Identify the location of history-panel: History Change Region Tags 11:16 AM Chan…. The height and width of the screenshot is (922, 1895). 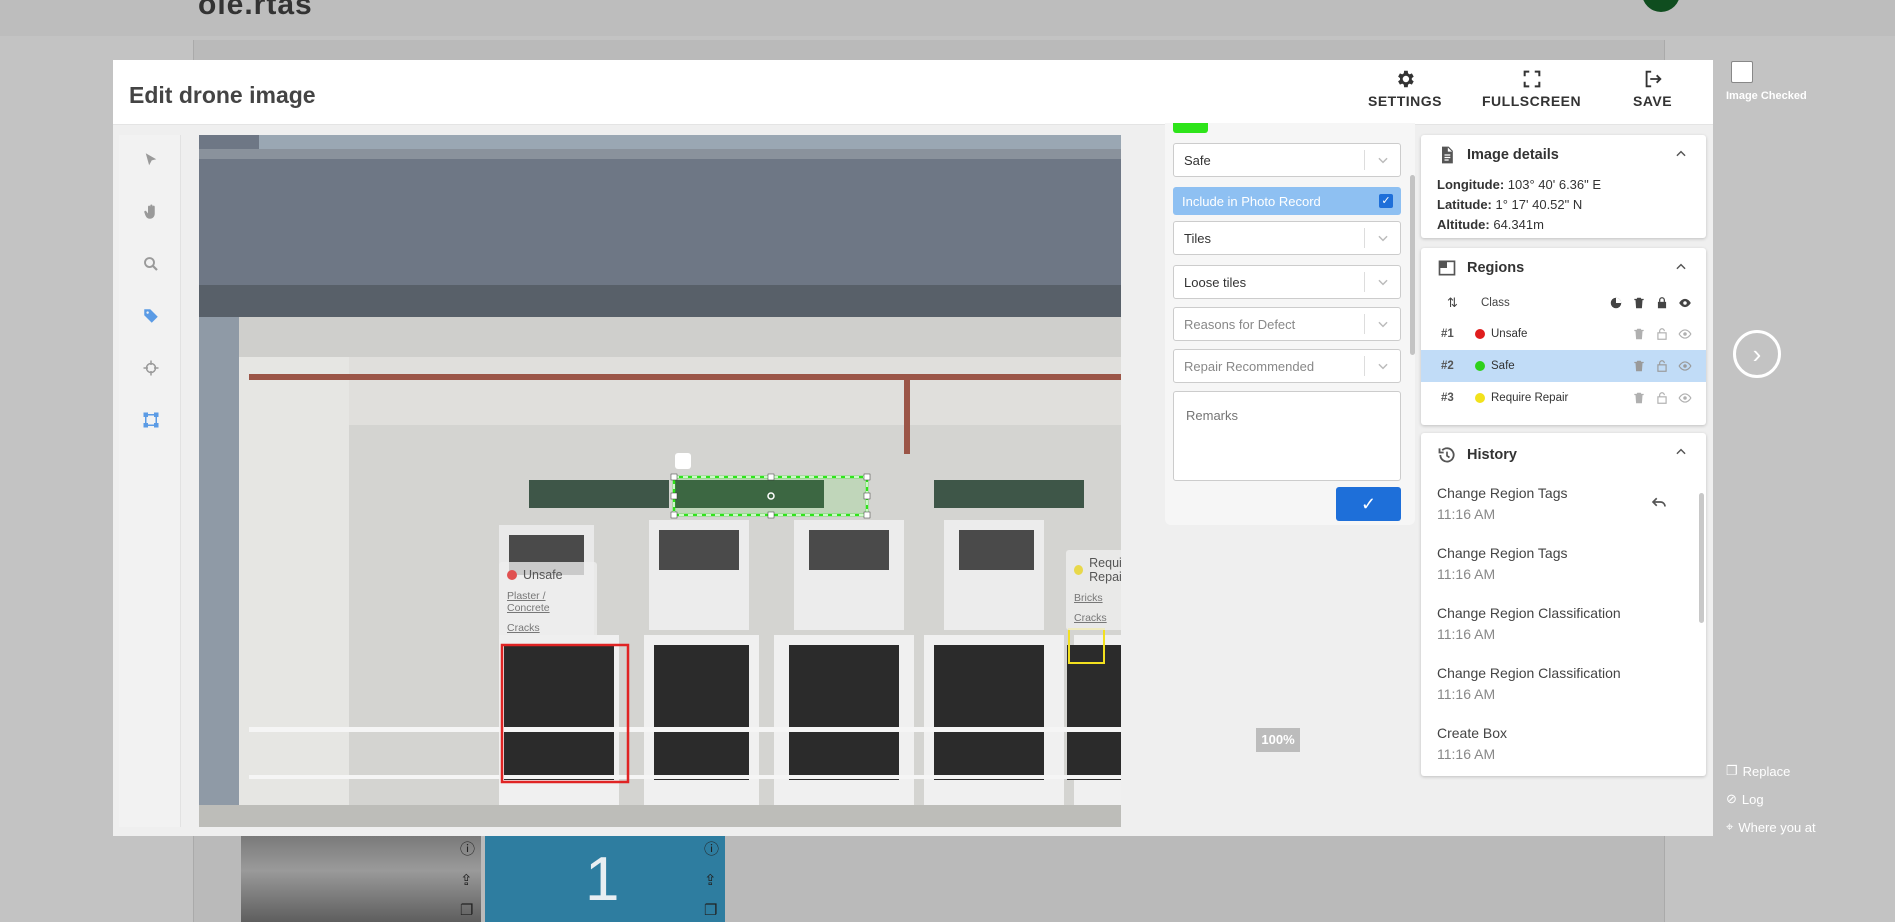
(1563, 604).